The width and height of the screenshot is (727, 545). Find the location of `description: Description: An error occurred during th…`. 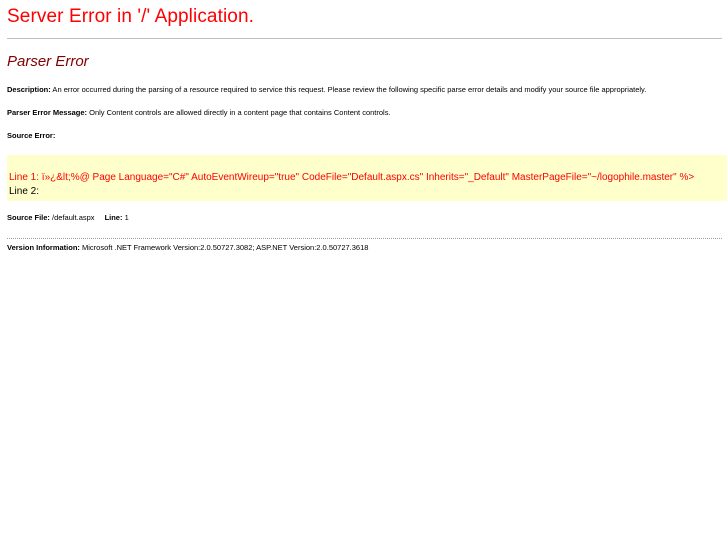

description: Description: An error occurred during th… is located at coordinates (326, 89).